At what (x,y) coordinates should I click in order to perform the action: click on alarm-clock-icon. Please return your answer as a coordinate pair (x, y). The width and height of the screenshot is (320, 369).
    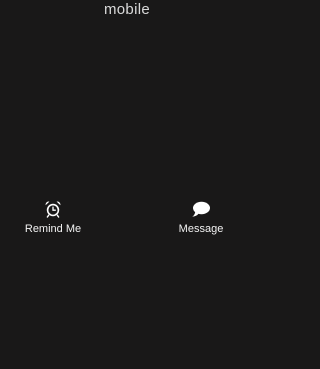
    Looking at the image, I should click on (53, 209).